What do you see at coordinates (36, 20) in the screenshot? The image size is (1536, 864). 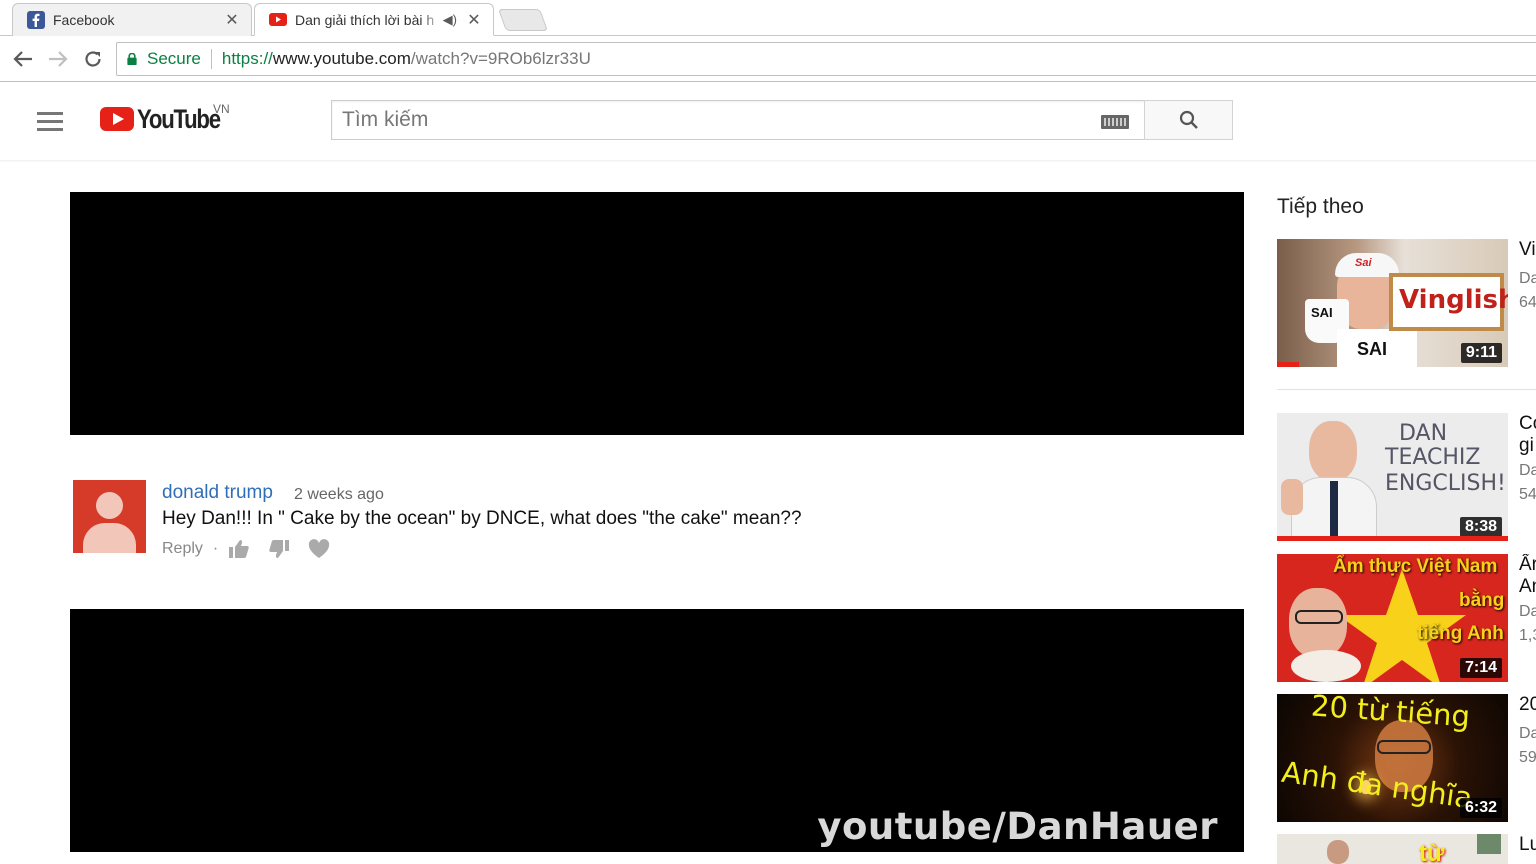 I see `facebook-icon` at bounding box center [36, 20].